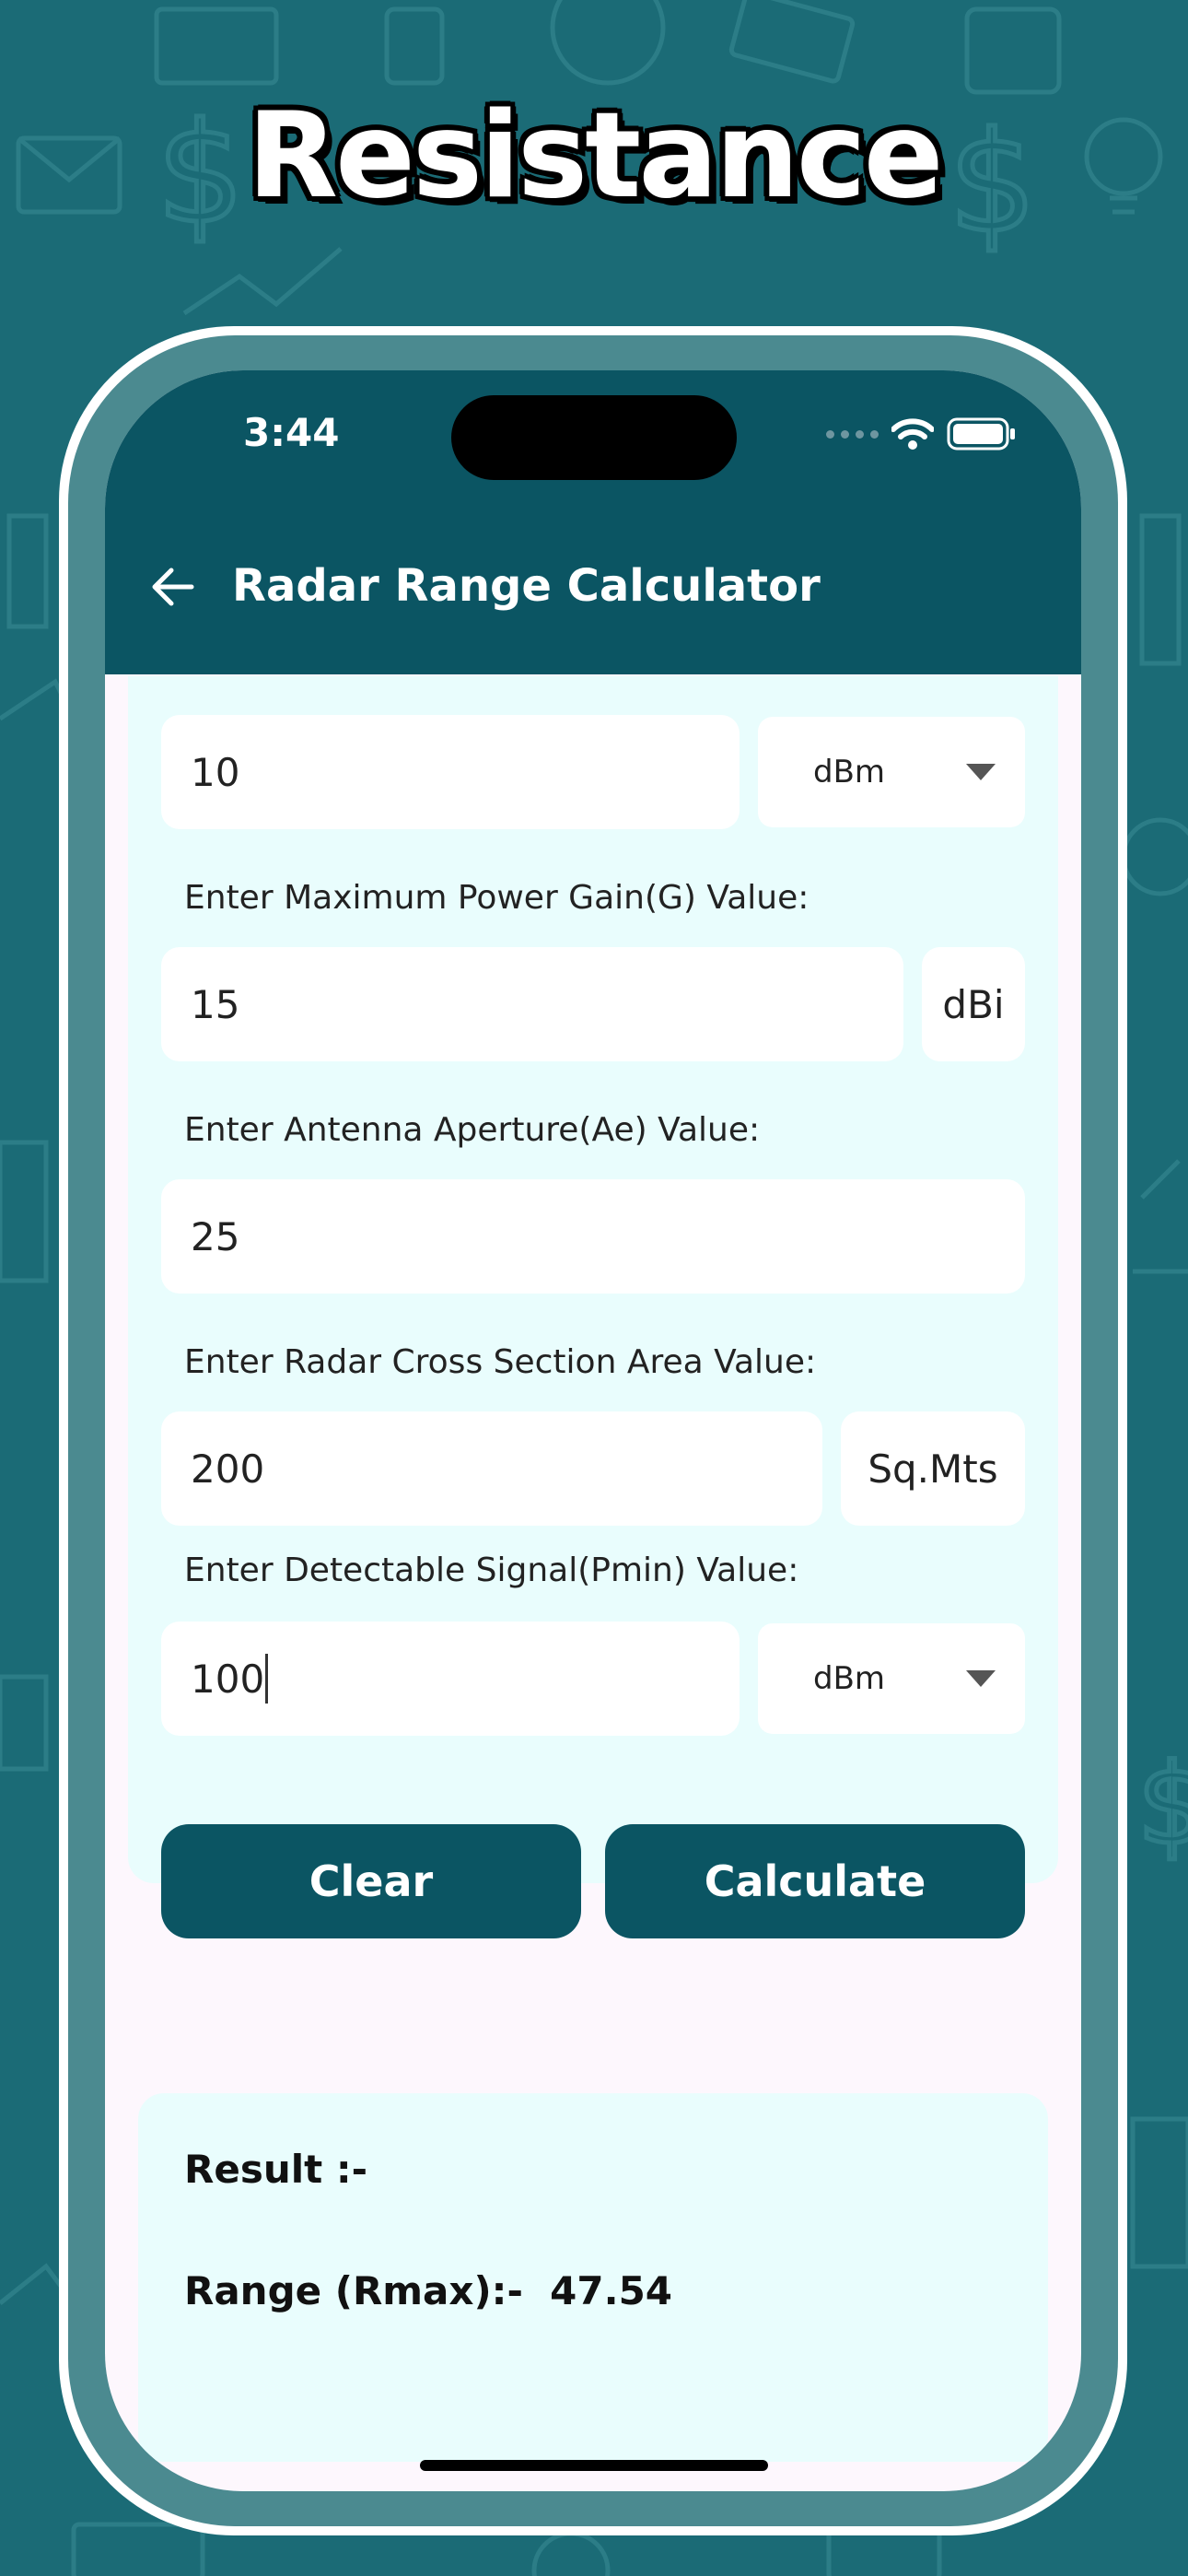 This screenshot has height=2576, width=1188. Describe the element at coordinates (593, 1236) in the screenshot. I see `aperture-input: 25` at that location.